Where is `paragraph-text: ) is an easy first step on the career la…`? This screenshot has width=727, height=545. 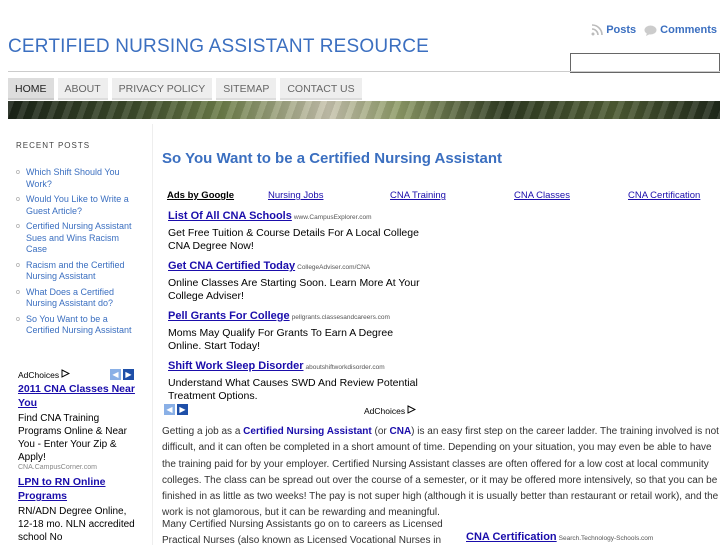
paragraph-text: ) is an easy first step on the career la… is located at coordinates (440, 472).